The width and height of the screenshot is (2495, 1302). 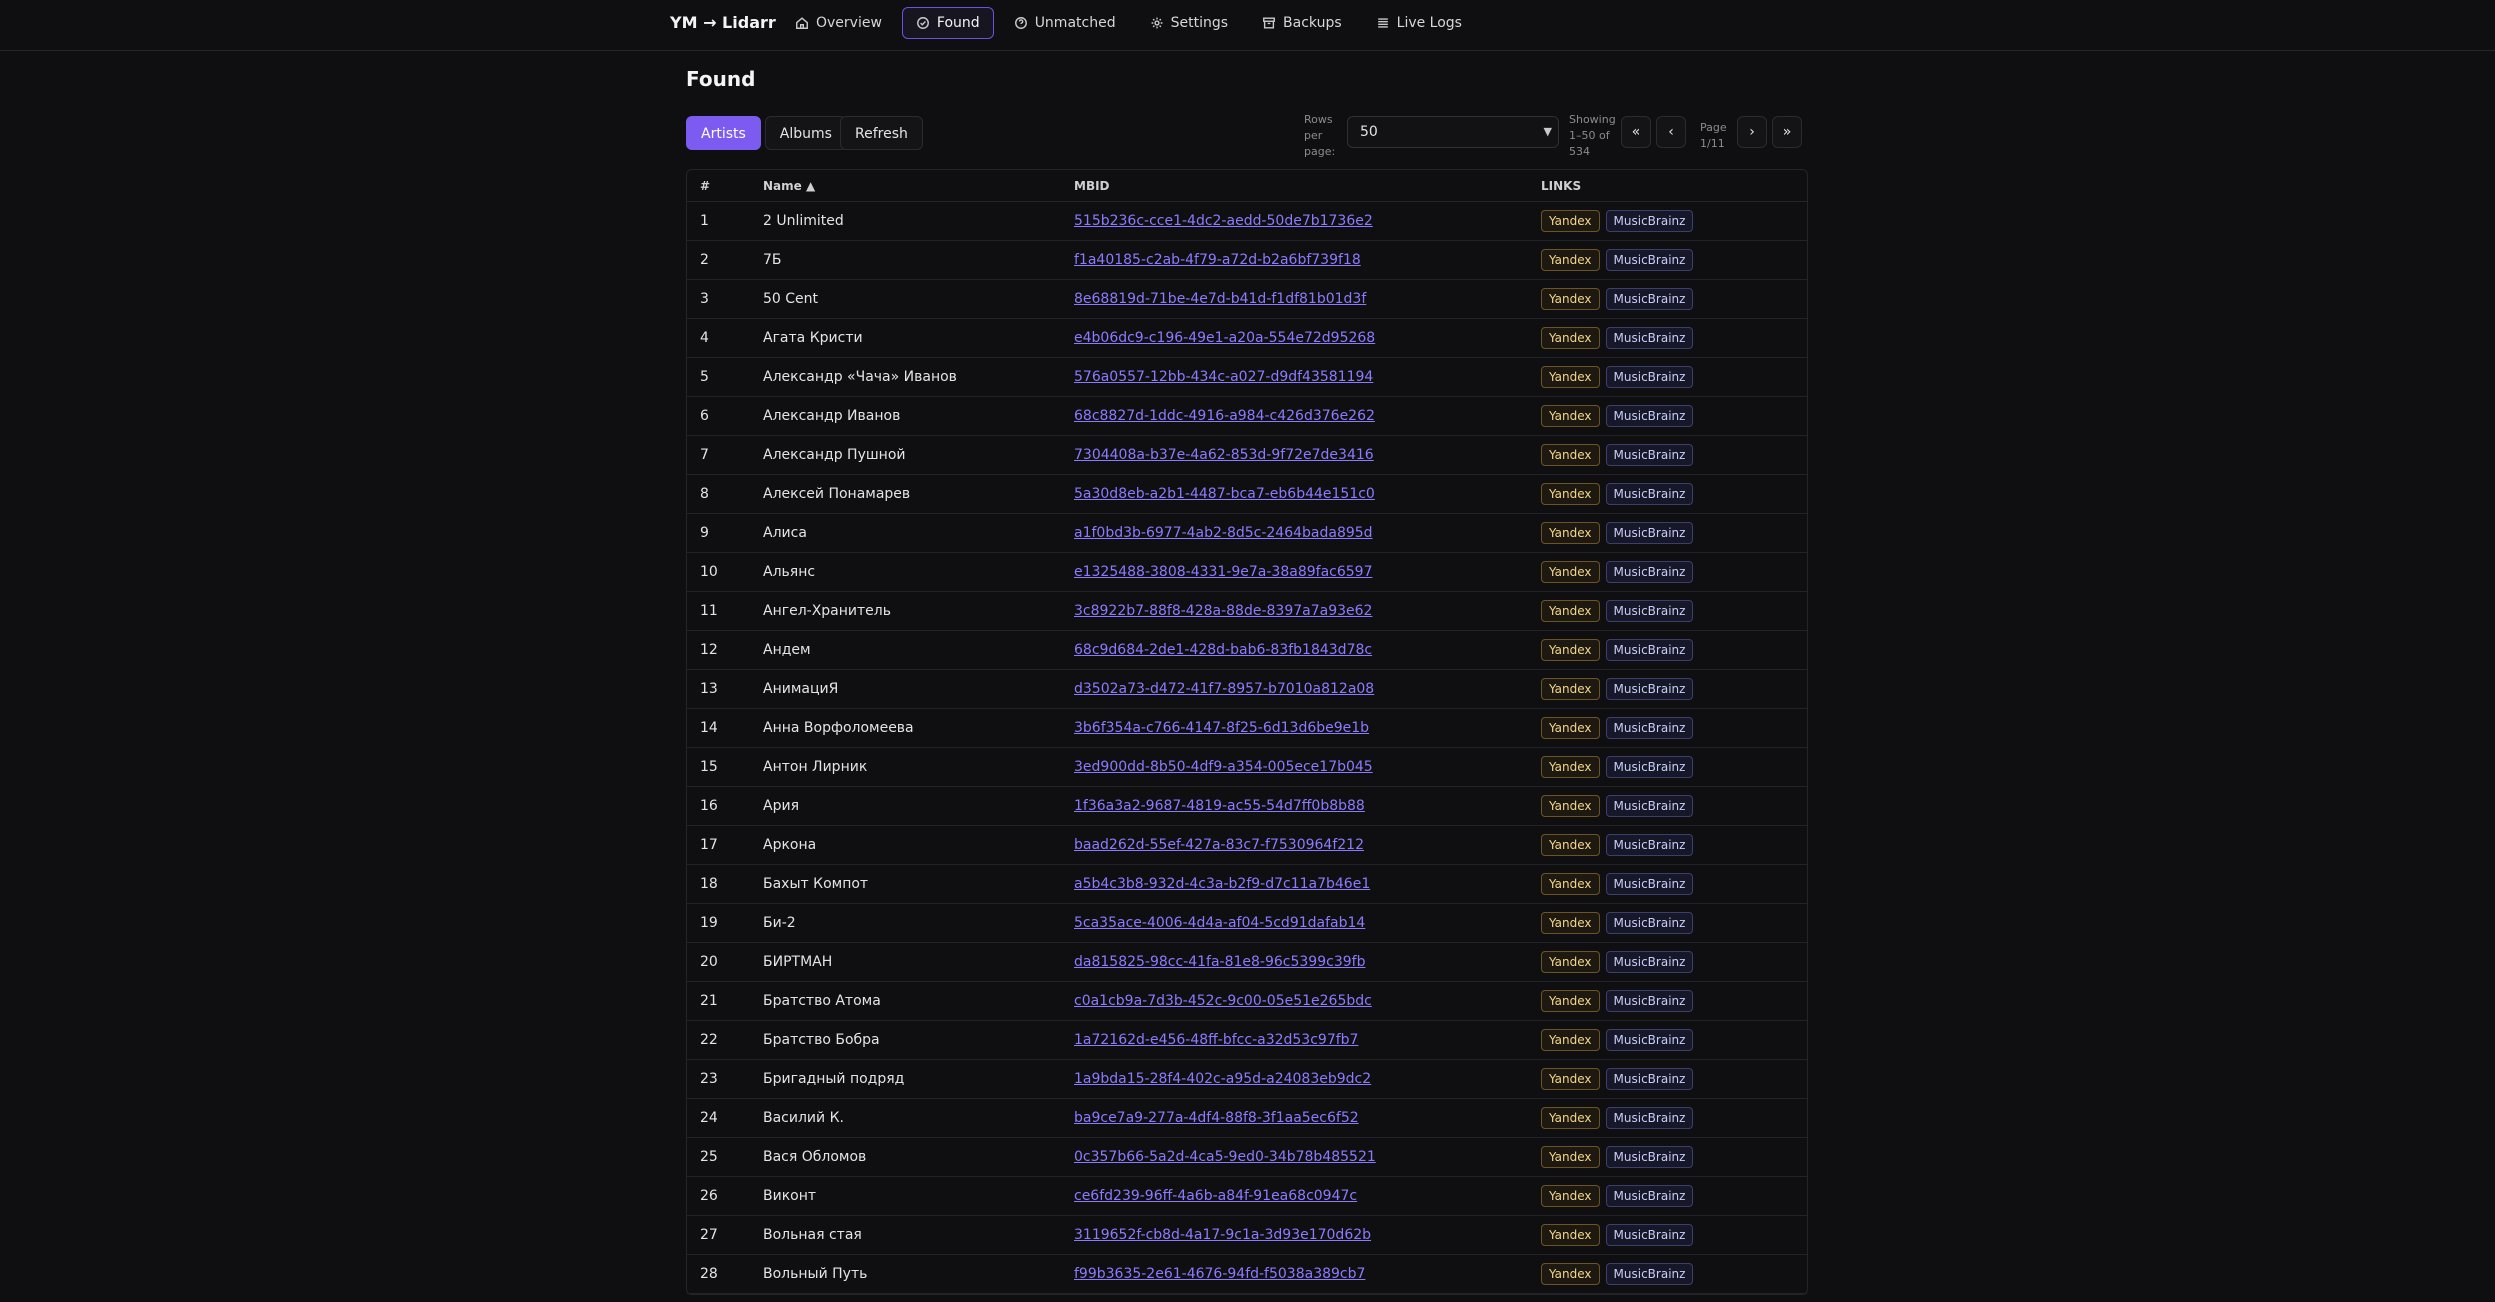 What do you see at coordinates (1752, 132) in the screenshot?
I see `next-page-button: ›` at bounding box center [1752, 132].